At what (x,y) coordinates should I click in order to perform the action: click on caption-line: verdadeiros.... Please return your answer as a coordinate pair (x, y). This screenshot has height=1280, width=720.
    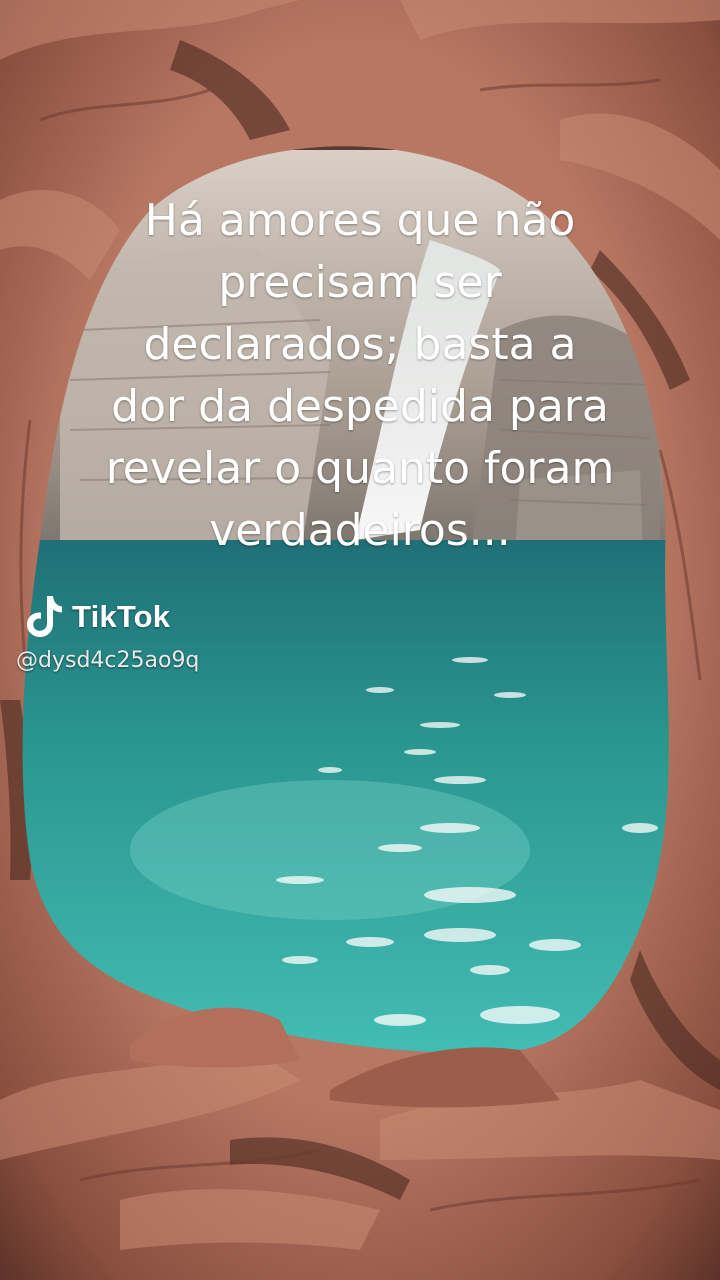
    Looking at the image, I should click on (360, 530).